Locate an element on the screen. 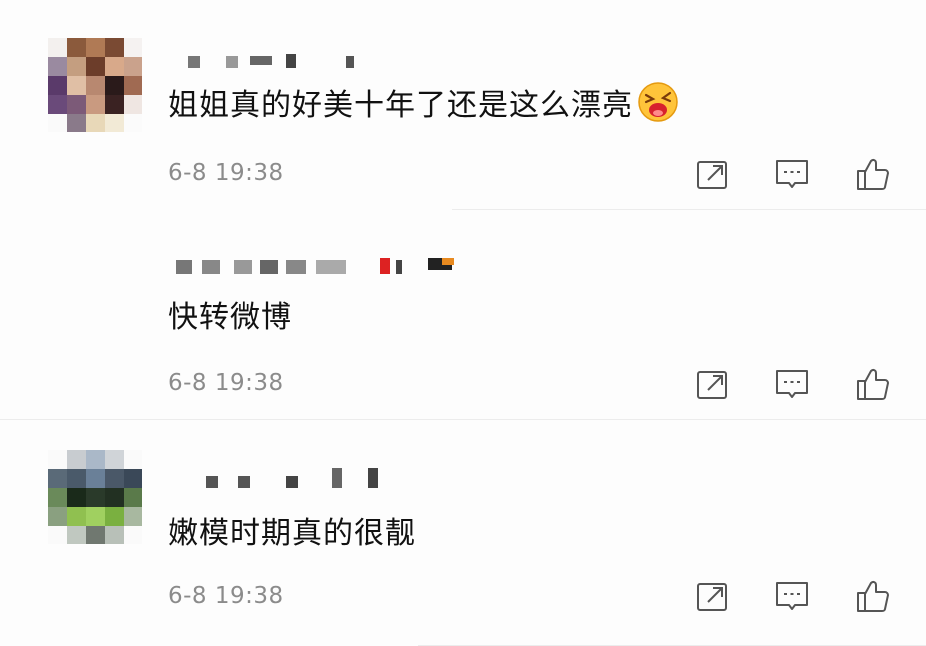 The width and height of the screenshot is (926, 646). comment-text: 快转微博 is located at coordinates (230, 317).